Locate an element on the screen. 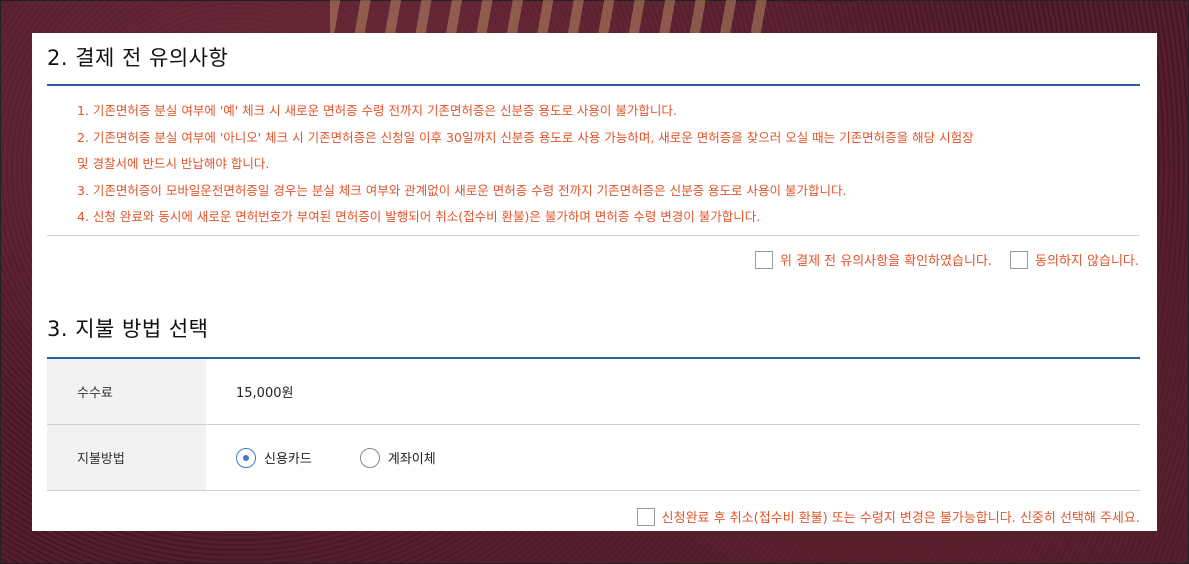 The image size is (1189, 564). background-emblem is located at coordinates (550, 17).